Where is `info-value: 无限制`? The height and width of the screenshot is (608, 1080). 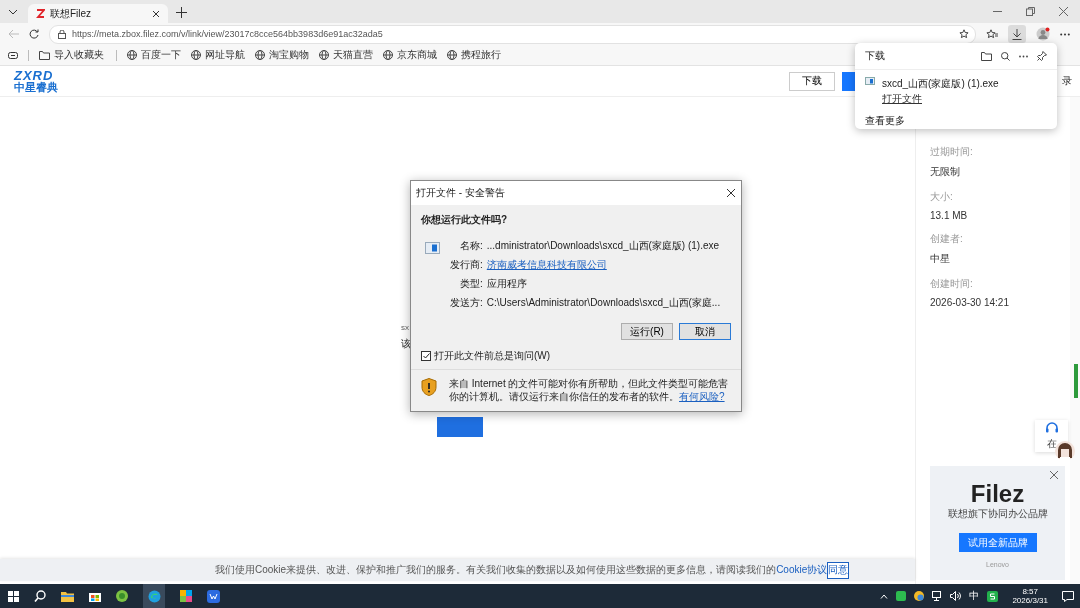 info-value: 无限制 is located at coordinates (945, 172).